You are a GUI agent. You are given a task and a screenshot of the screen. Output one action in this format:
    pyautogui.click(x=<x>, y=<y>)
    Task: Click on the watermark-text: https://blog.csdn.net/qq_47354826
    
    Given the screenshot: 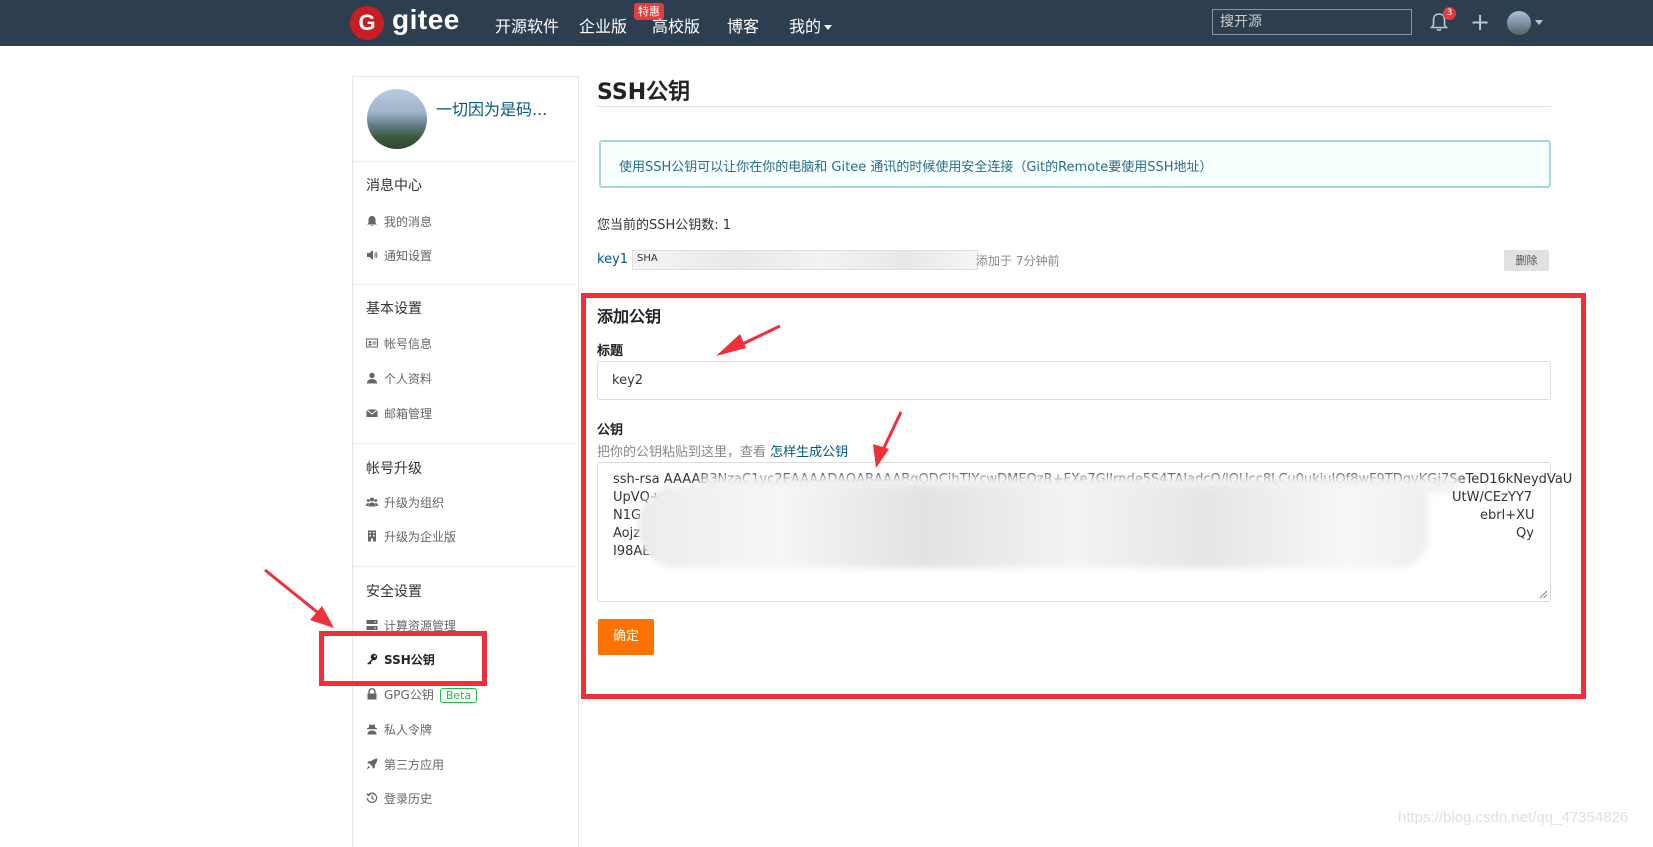 What is the action you would take?
    pyautogui.click(x=1513, y=817)
    